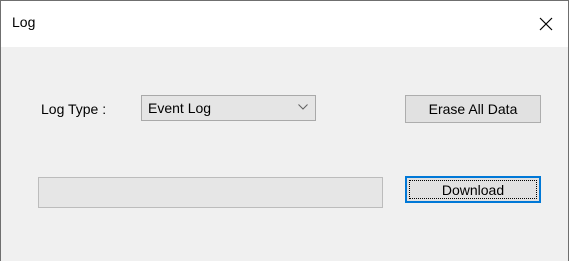 This screenshot has height=261, width=569. What do you see at coordinates (303, 107) in the screenshot?
I see `chevron-down-icon` at bounding box center [303, 107].